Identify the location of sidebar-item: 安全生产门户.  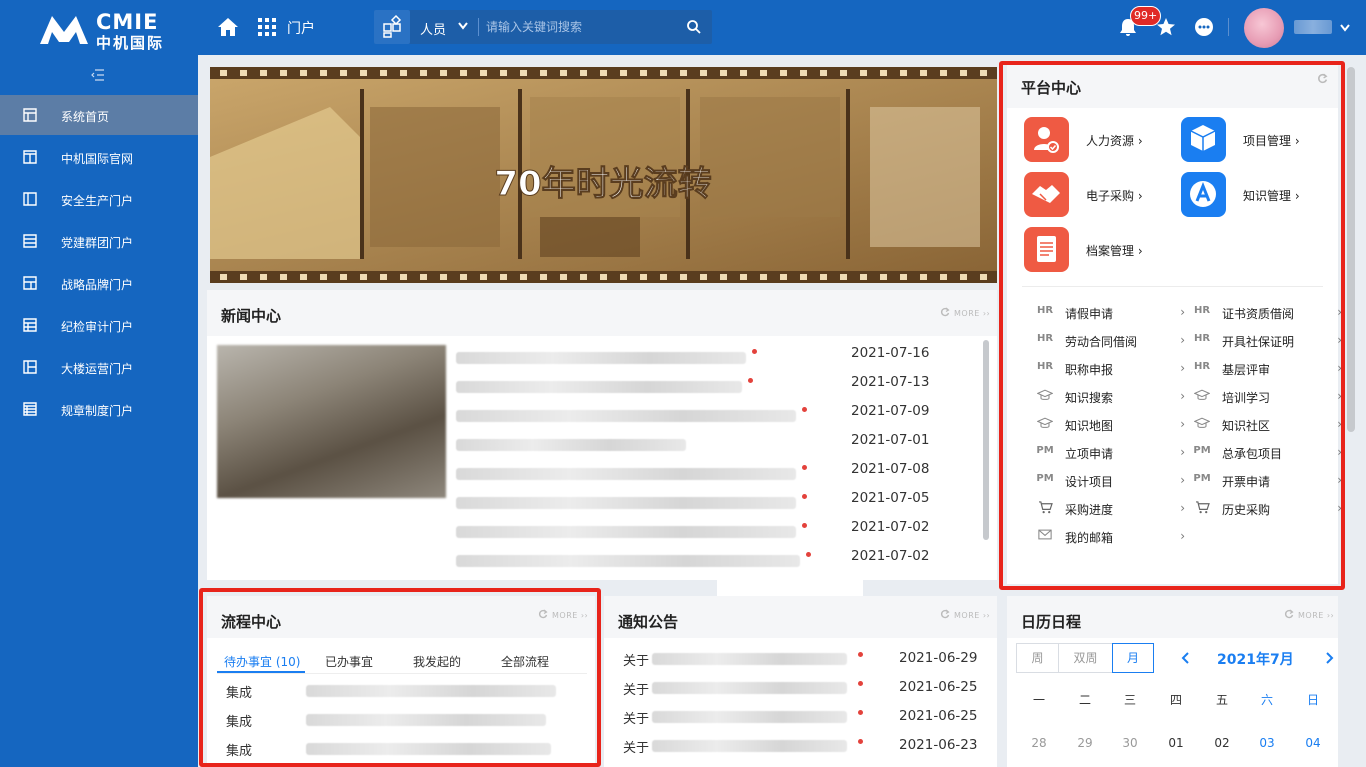
(99, 199).